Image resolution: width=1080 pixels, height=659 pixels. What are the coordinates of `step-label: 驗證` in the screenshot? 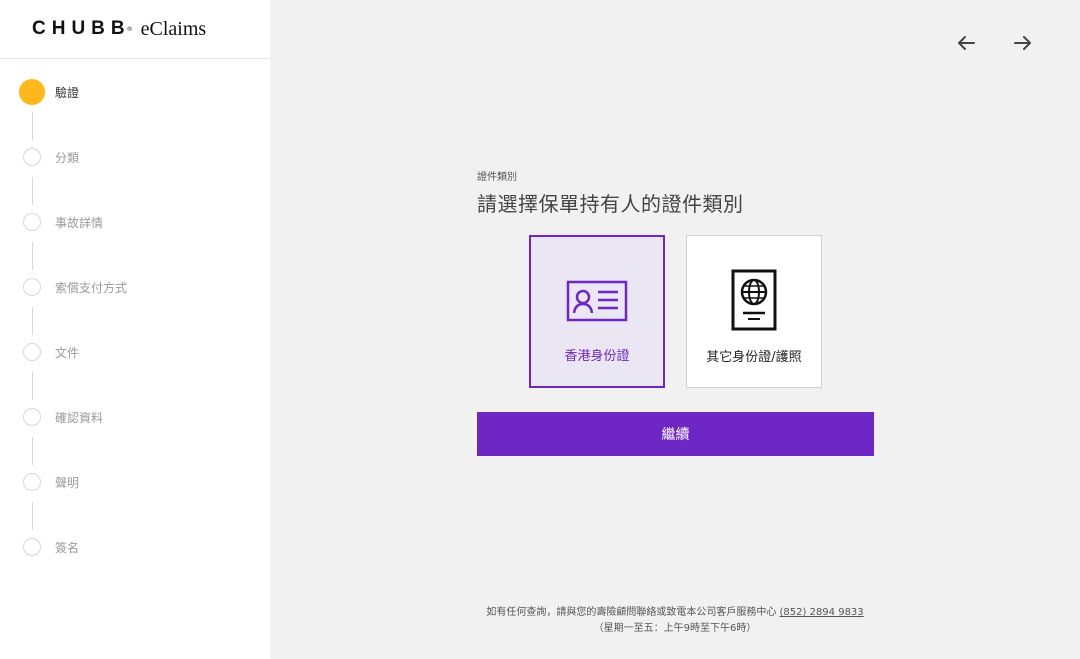 It's located at (67, 93).